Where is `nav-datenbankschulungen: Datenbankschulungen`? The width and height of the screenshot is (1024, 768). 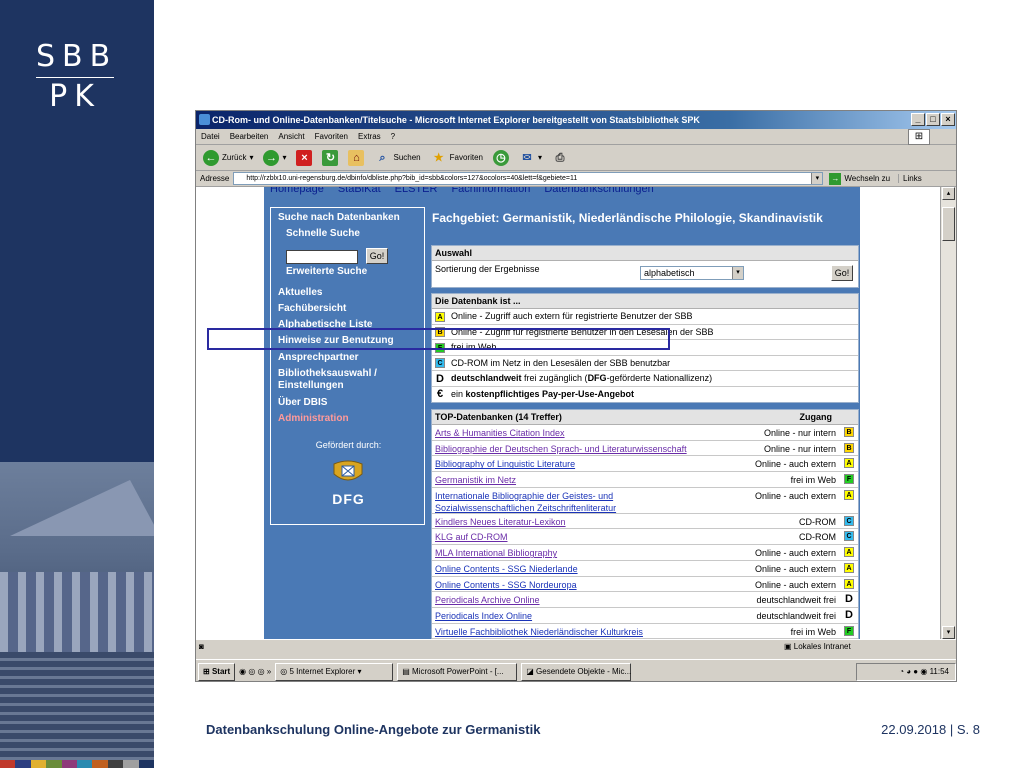 nav-datenbankschulungen: Datenbankschulungen is located at coordinates (598, 191).